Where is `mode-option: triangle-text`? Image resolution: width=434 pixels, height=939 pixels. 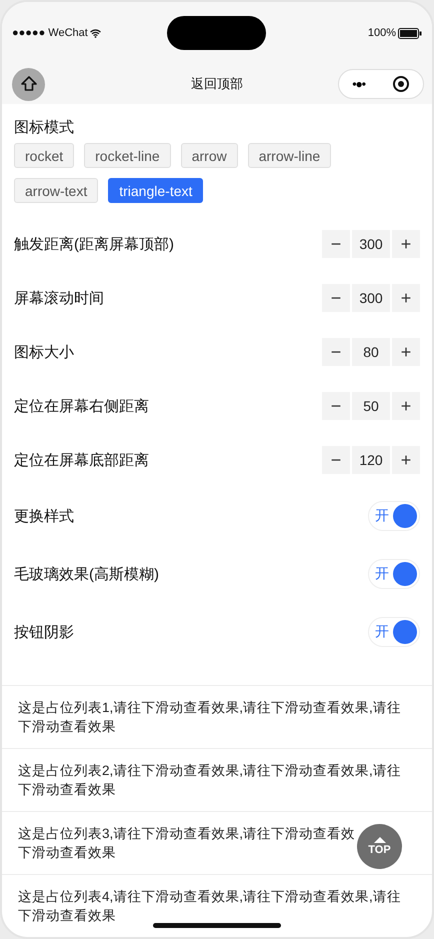
mode-option: triangle-text is located at coordinates (156, 190).